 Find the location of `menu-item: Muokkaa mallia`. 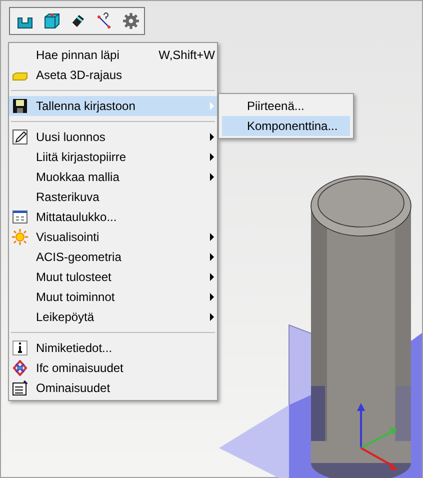

menu-item: Muokkaa mallia is located at coordinates (113, 177).